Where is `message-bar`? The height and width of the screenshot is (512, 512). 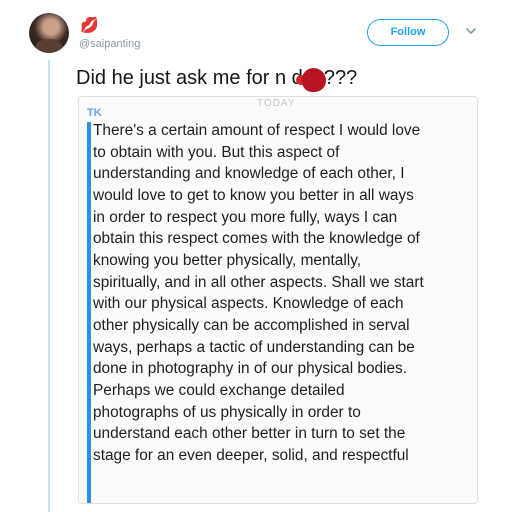 message-bar is located at coordinates (89, 312).